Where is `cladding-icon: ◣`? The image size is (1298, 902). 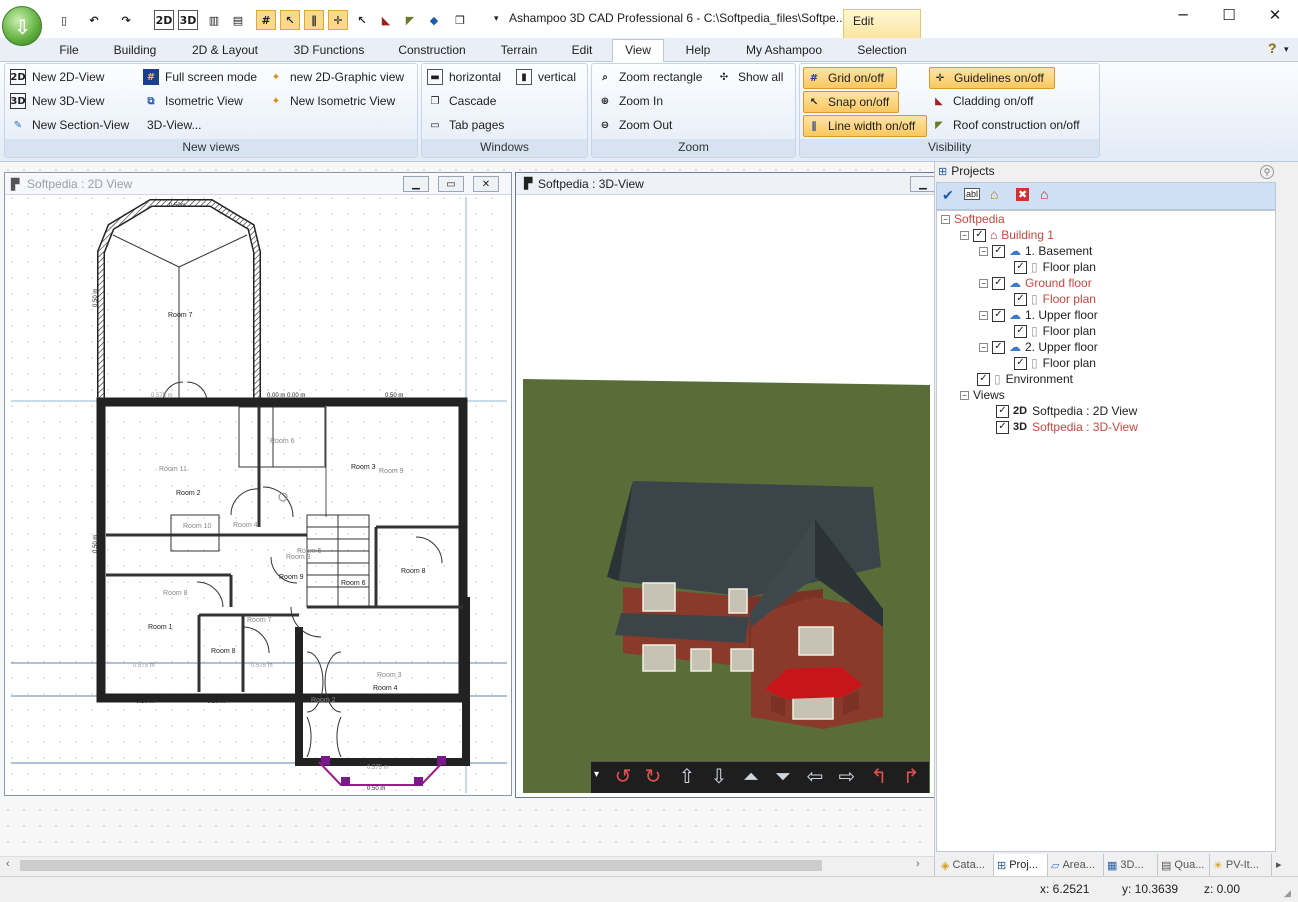
cladding-icon: ◣ is located at coordinates (386, 20).